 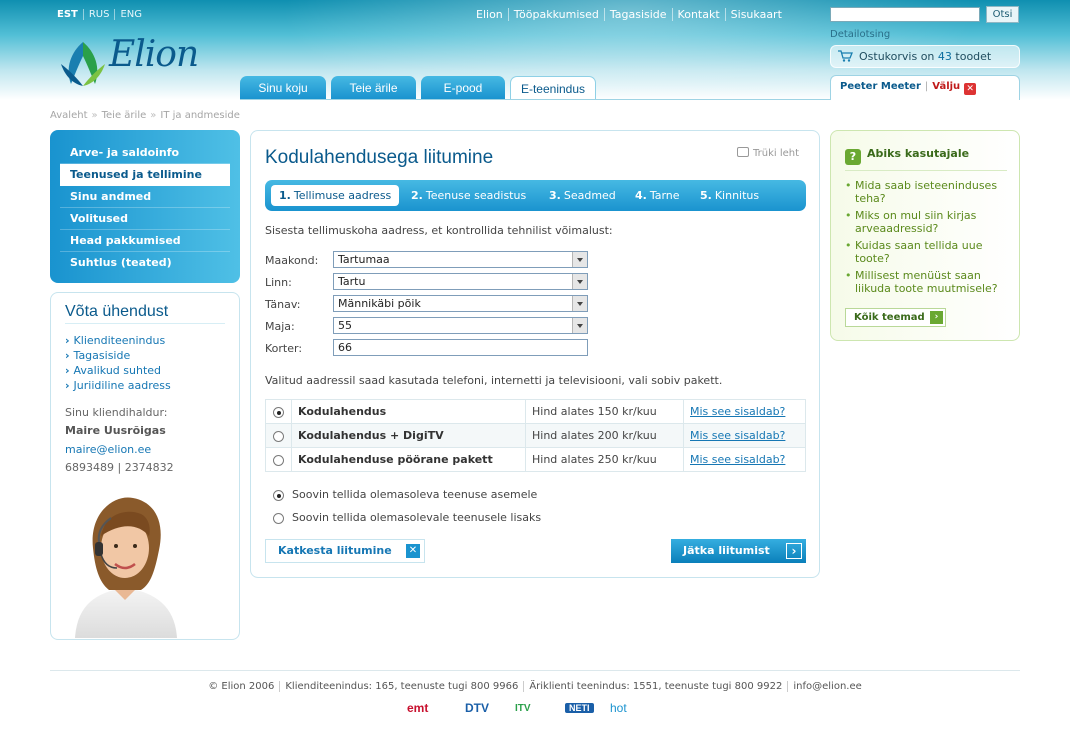 I want to click on elion-logo: Elion, so click(x=134, y=62).